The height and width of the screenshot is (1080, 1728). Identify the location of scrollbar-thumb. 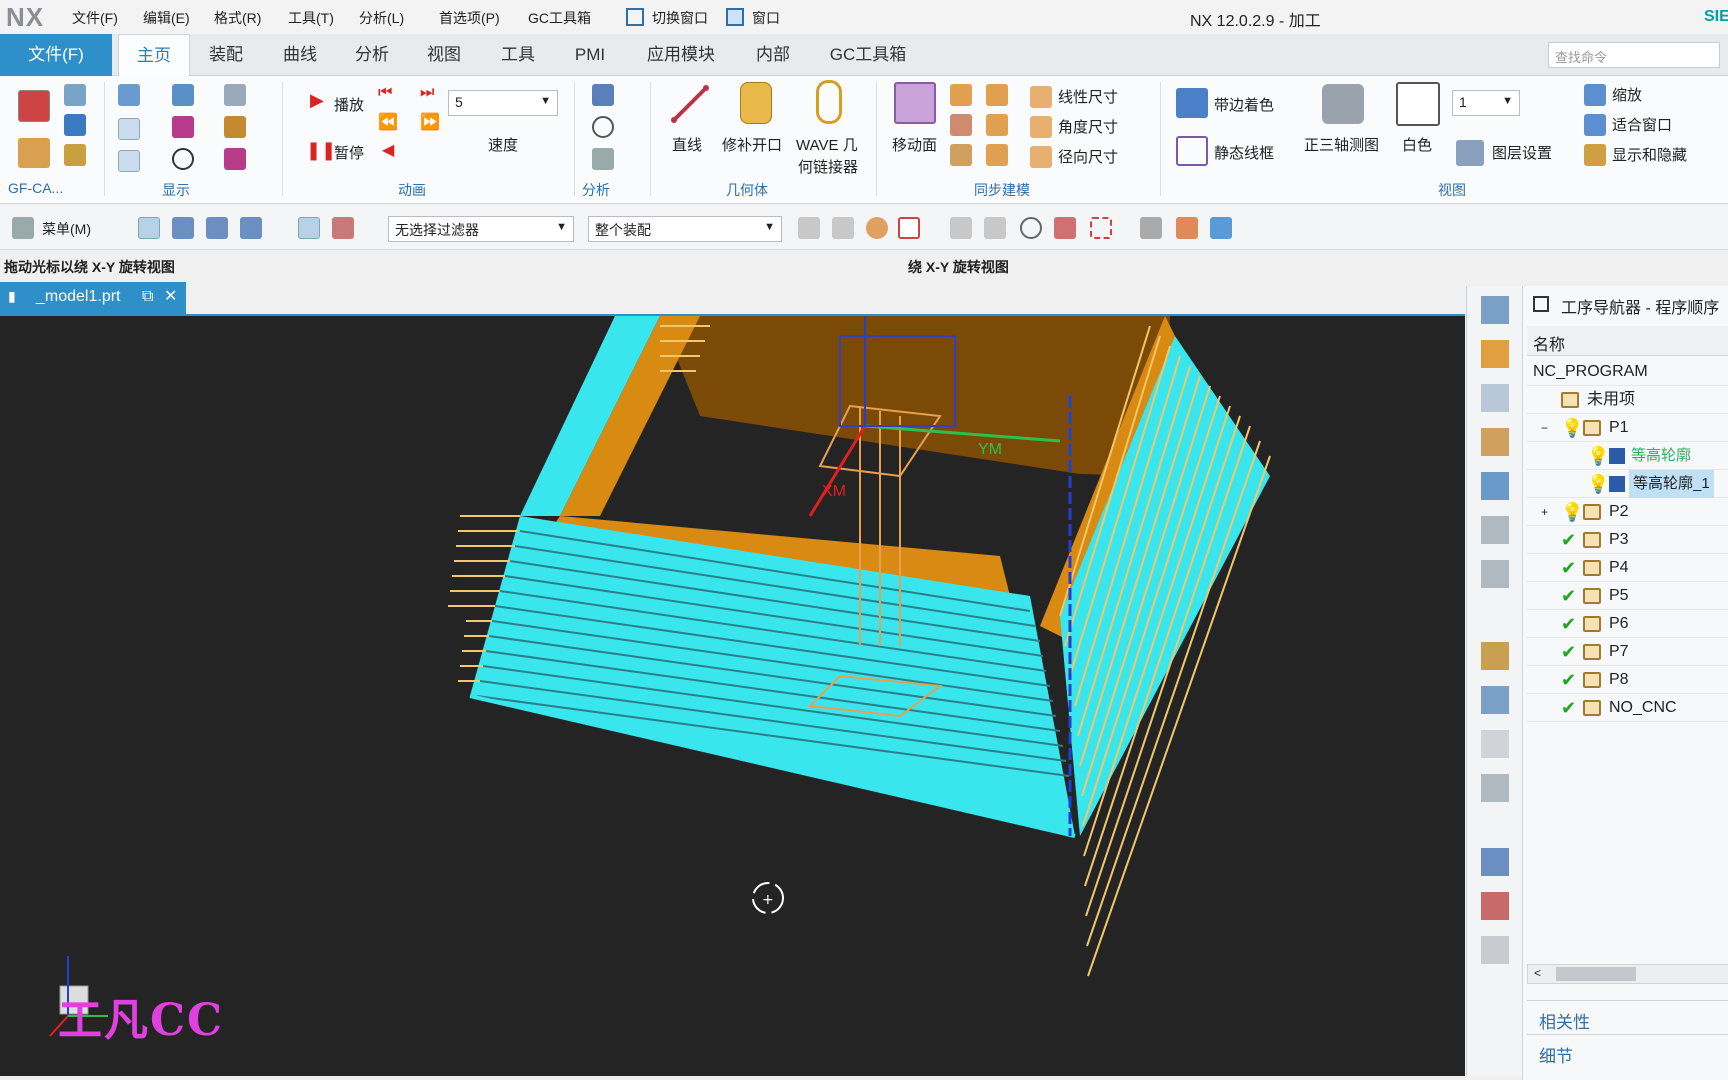
(1596, 974).